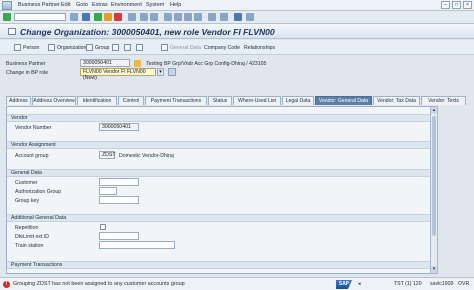 This screenshot has height=290, width=474. What do you see at coordinates (160, 72) in the screenshot?
I see `chevron-down-icon: ▾` at bounding box center [160, 72].